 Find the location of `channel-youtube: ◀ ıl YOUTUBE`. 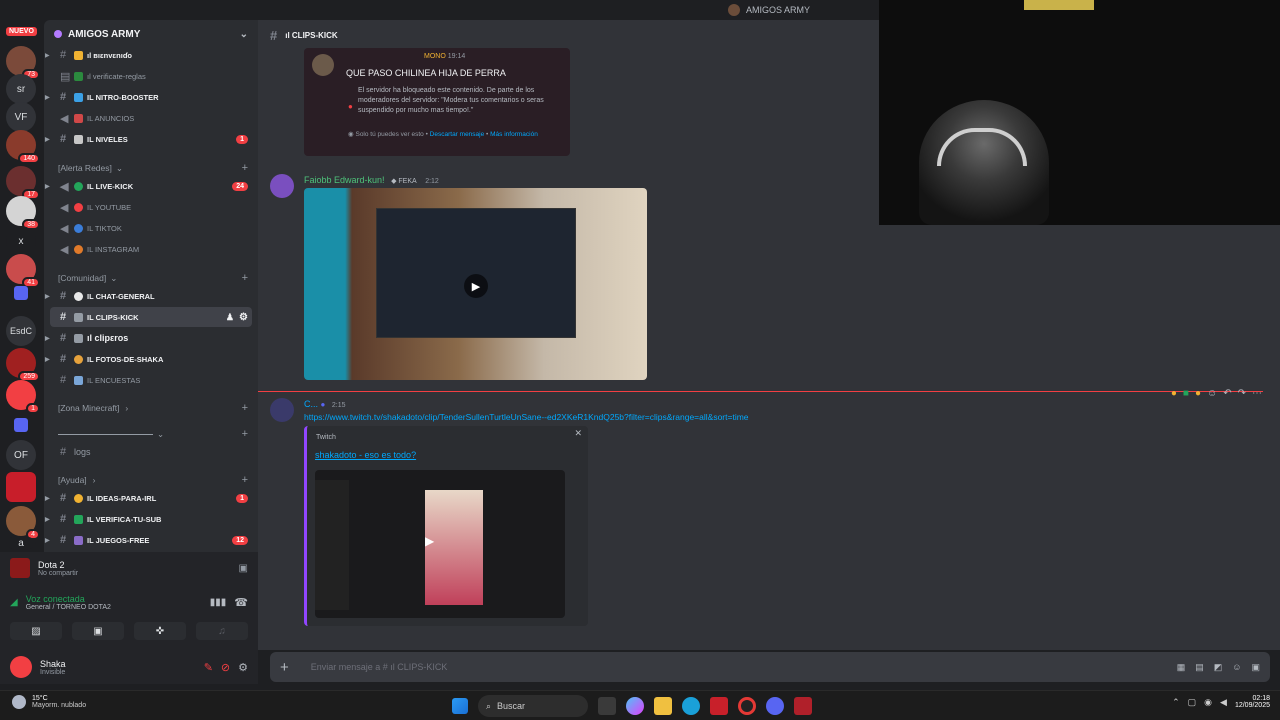

channel-youtube: ◀ ıl YOUTUBE is located at coordinates (151, 207).